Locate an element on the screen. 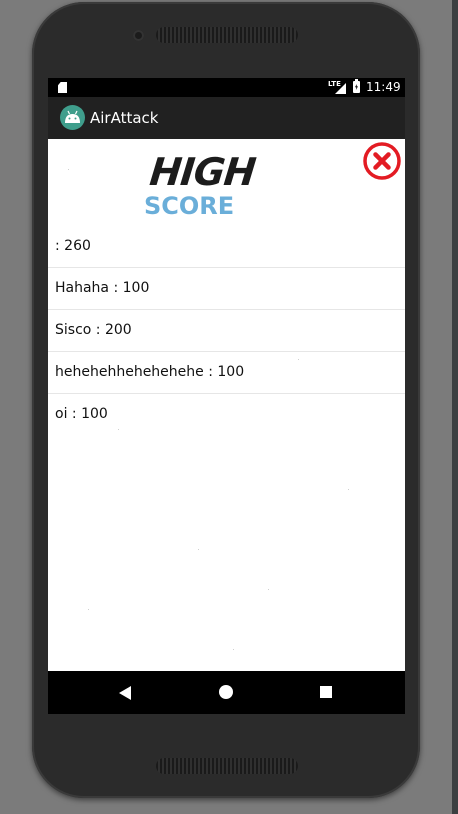 This screenshot has height=814, width=458. back-icon is located at coordinates (125, 693).